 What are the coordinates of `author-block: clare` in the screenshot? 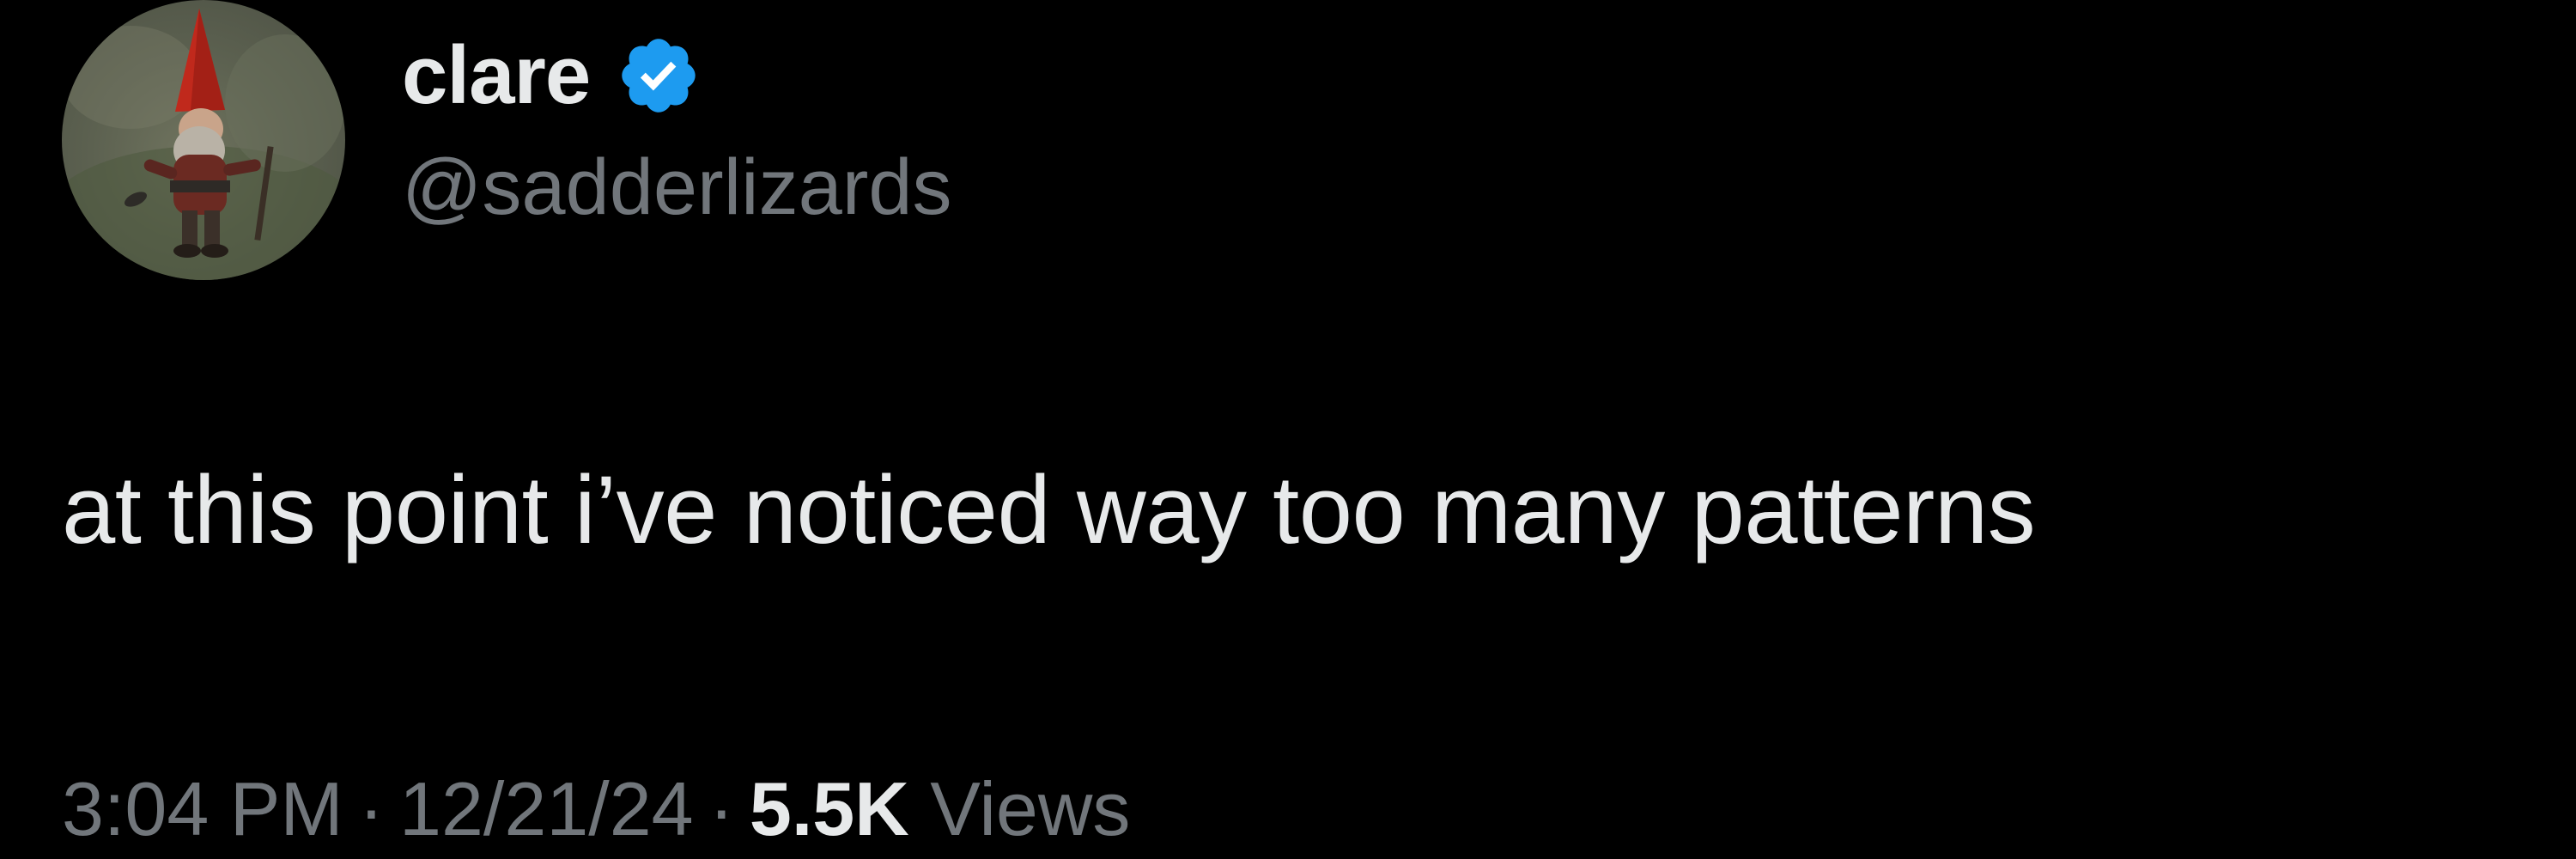 It's located at (552, 75).